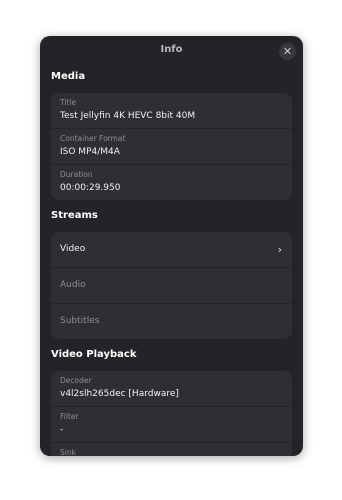 The width and height of the screenshot is (342, 500). I want to click on stream-row-audio: Audio, so click(171, 286).